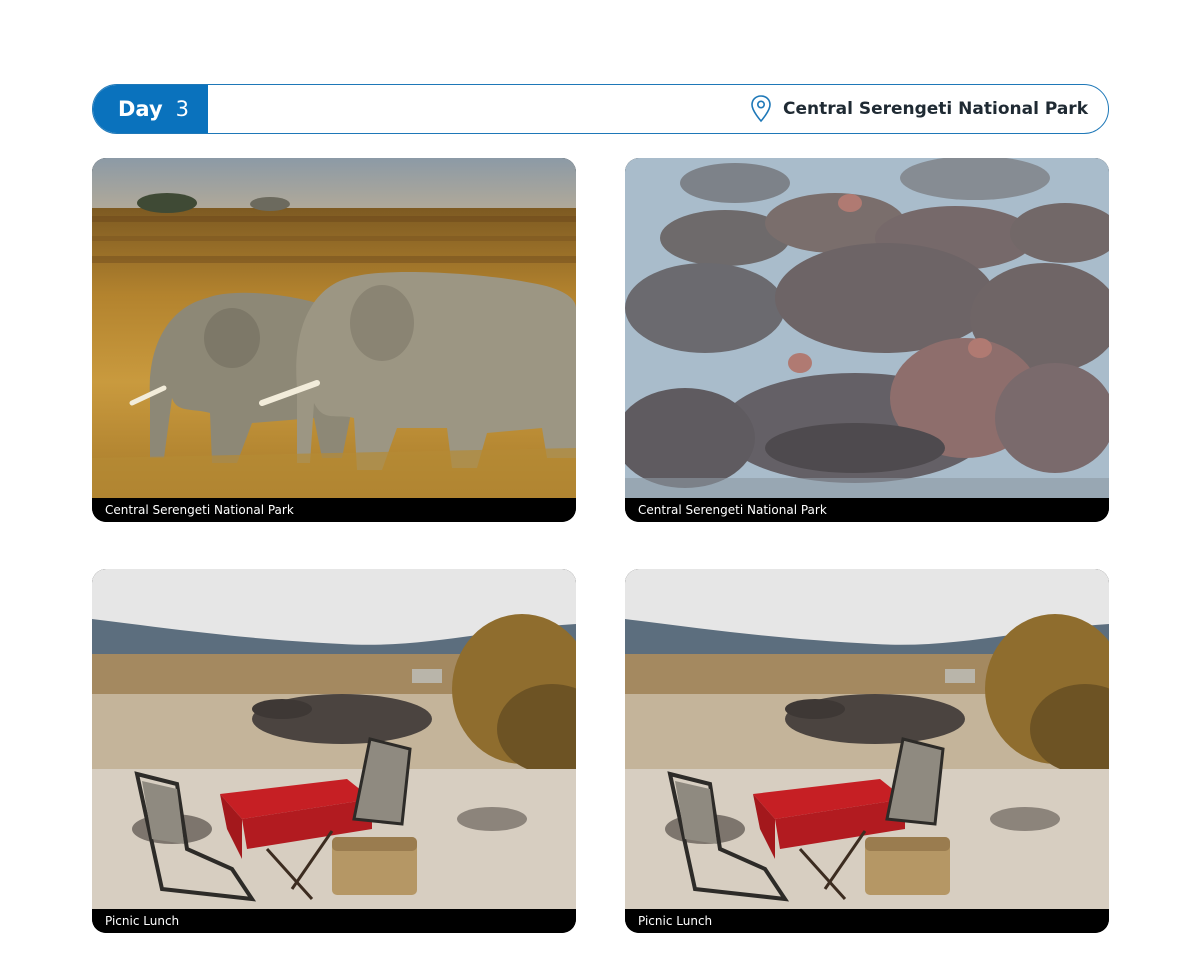 This screenshot has width=1200, height=977. I want to click on location-block: Central Serengeti National Park, so click(918, 109).